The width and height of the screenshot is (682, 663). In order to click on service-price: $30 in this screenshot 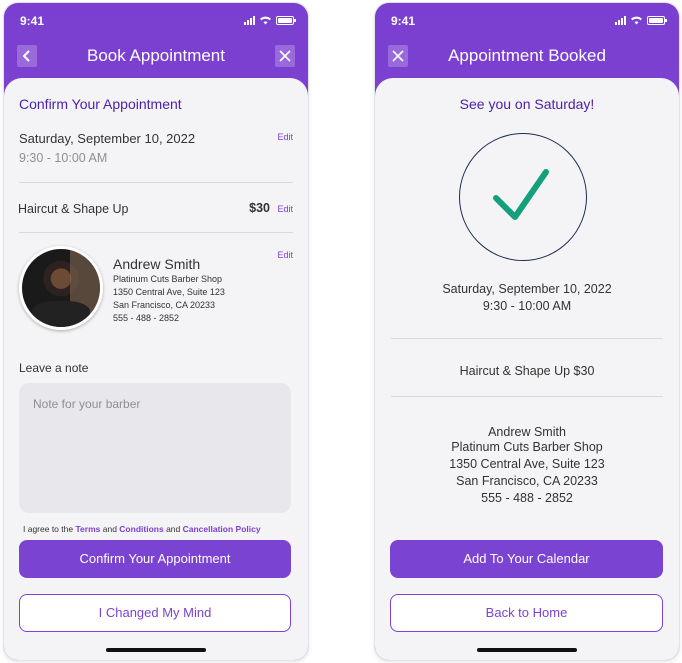, I will do `click(259, 208)`.